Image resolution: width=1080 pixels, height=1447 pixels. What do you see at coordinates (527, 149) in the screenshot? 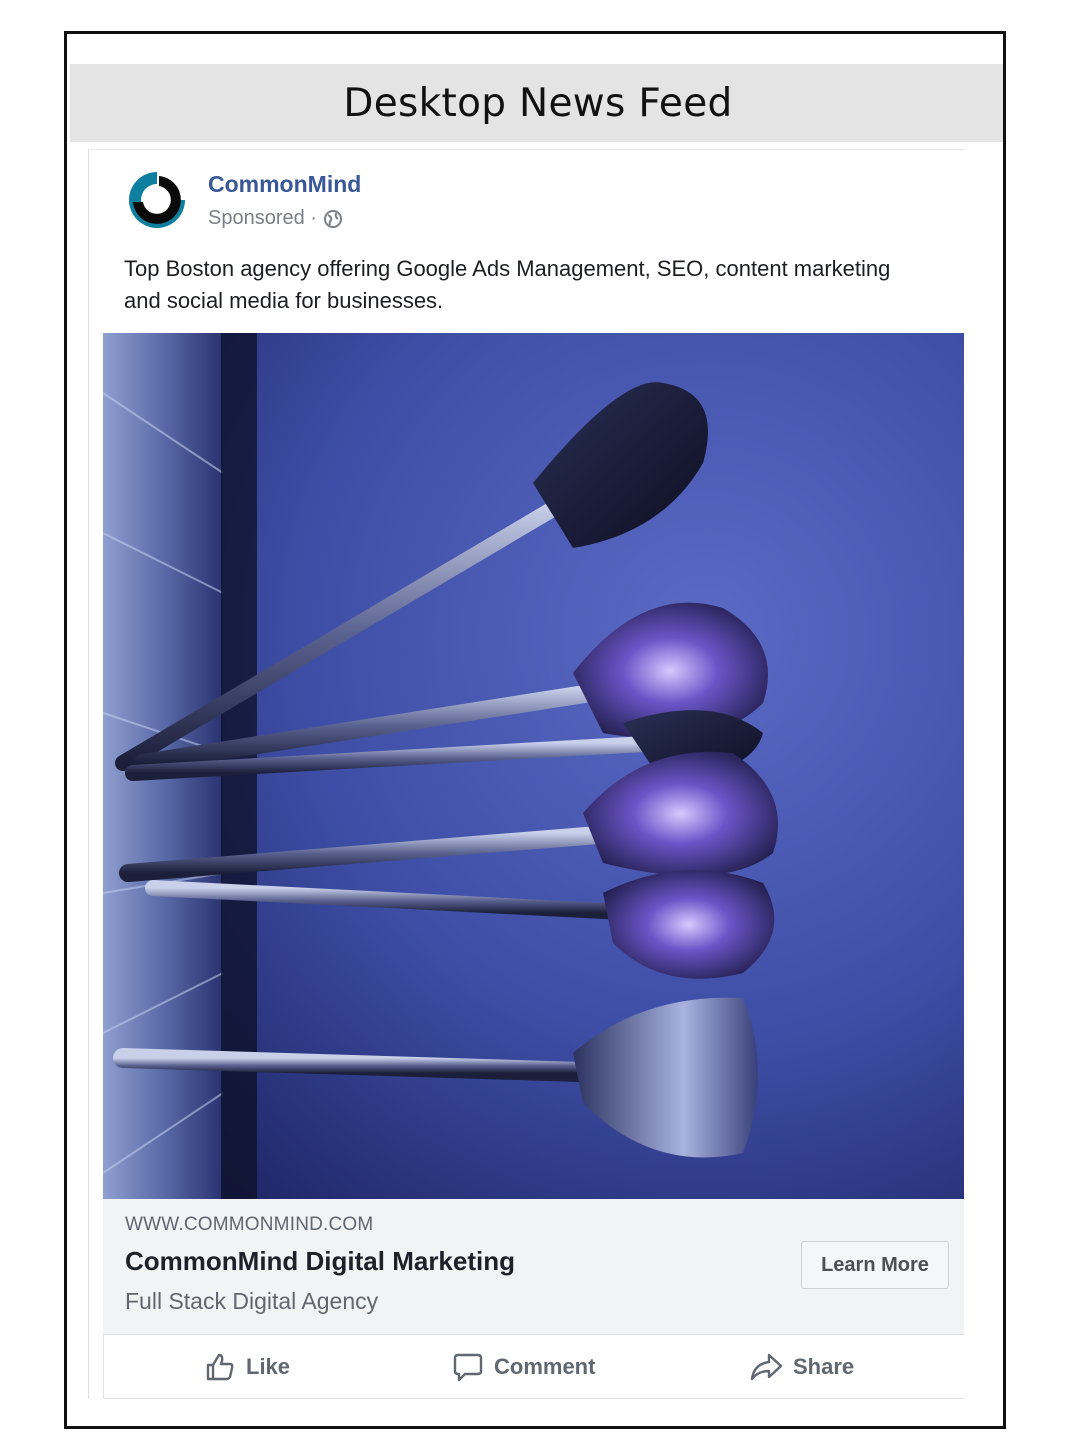
I see `divider` at bounding box center [527, 149].